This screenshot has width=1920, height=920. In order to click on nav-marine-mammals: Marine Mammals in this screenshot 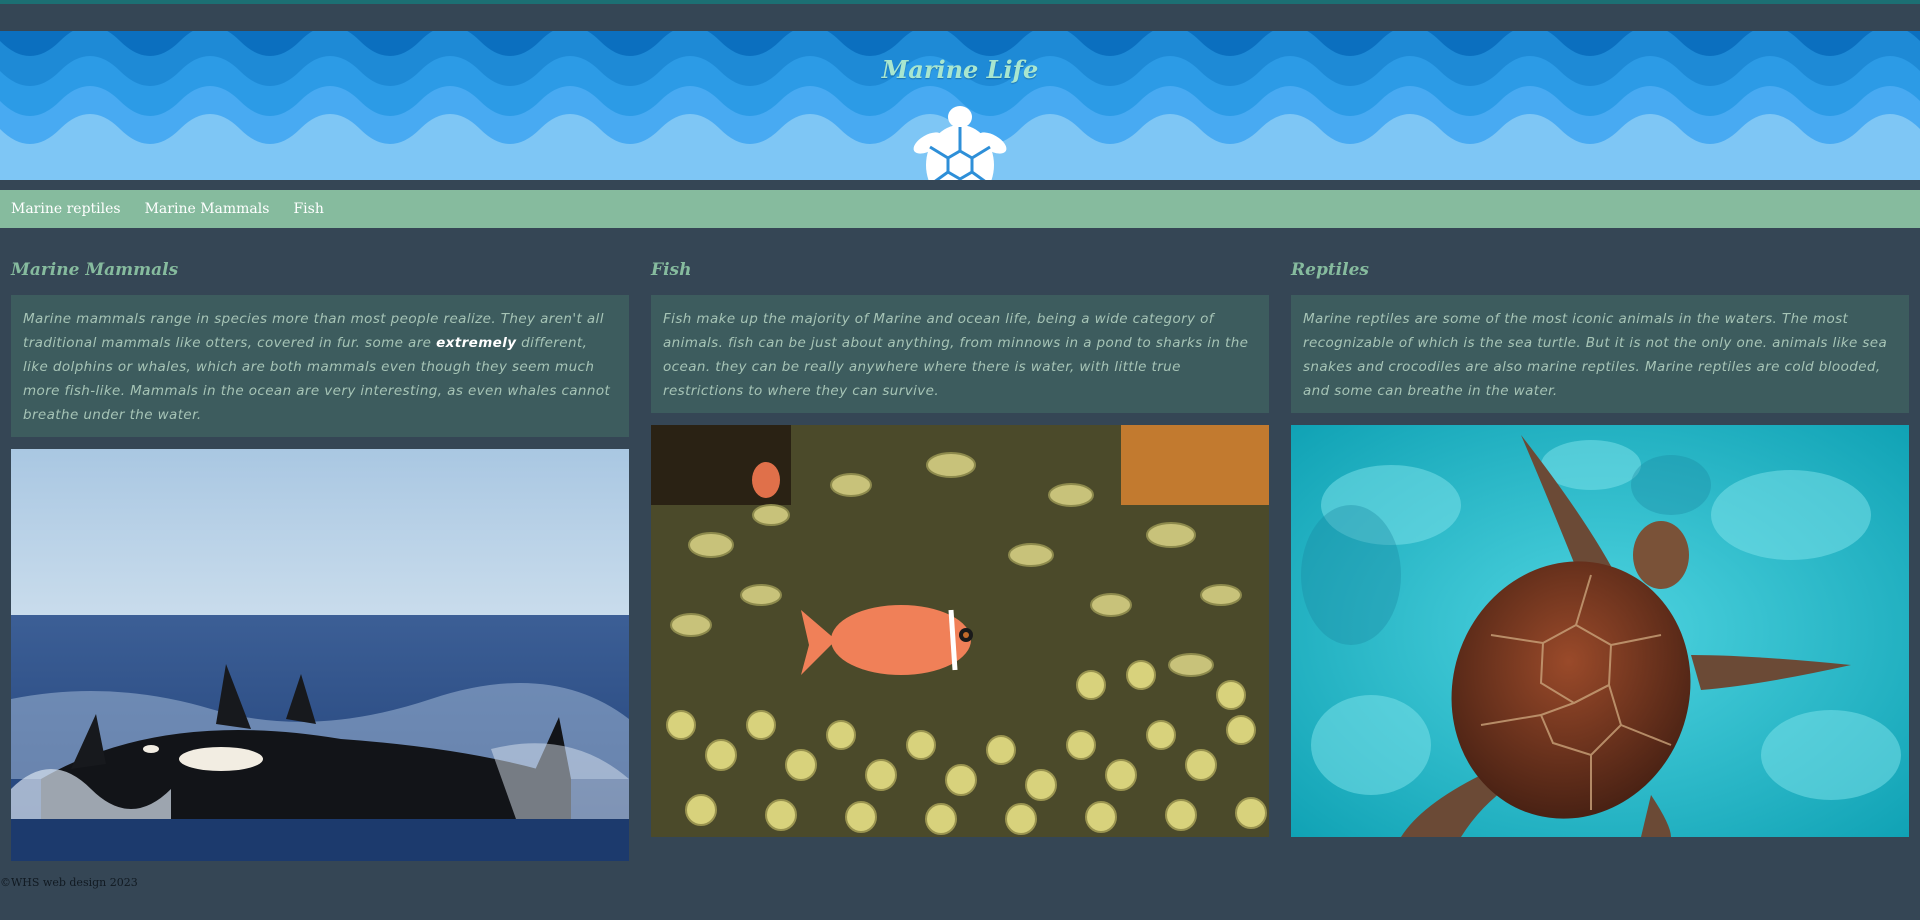, I will do `click(207, 209)`.